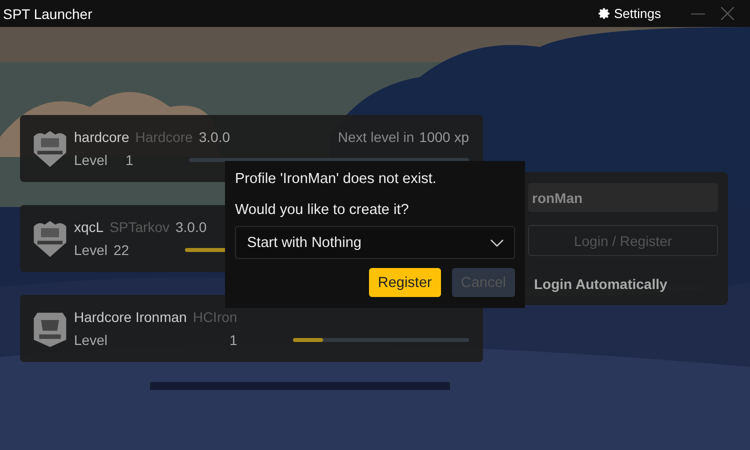  What do you see at coordinates (130, 317) in the screenshot?
I see `profile-name: Hardcore Ironman` at bounding box center [130, 317].